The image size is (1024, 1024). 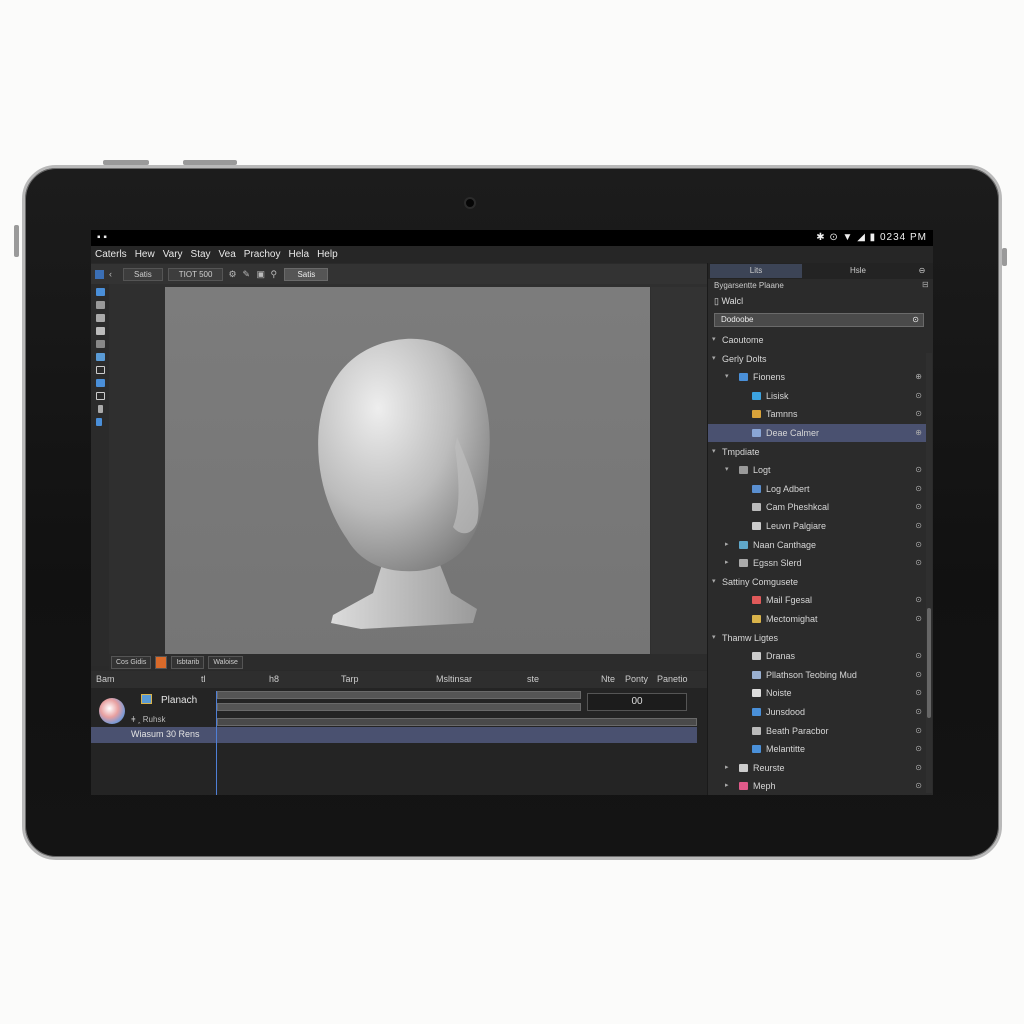 I want to click on menu-item: Prachoy, so click(x=262, y=254).